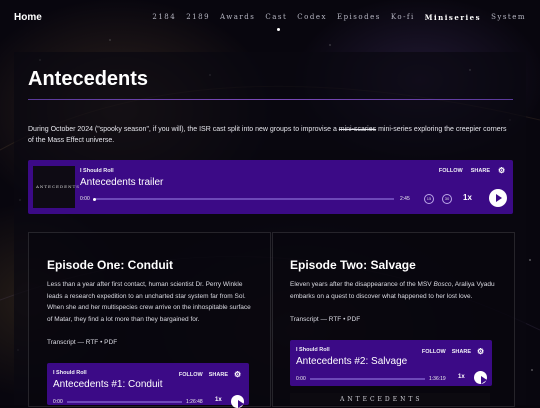 This screenshot has height=408, width=540. Describe the element at coordinates (453, 17) in the screenshot. I see `nav-item-miniseries: Miniseries` at that location.